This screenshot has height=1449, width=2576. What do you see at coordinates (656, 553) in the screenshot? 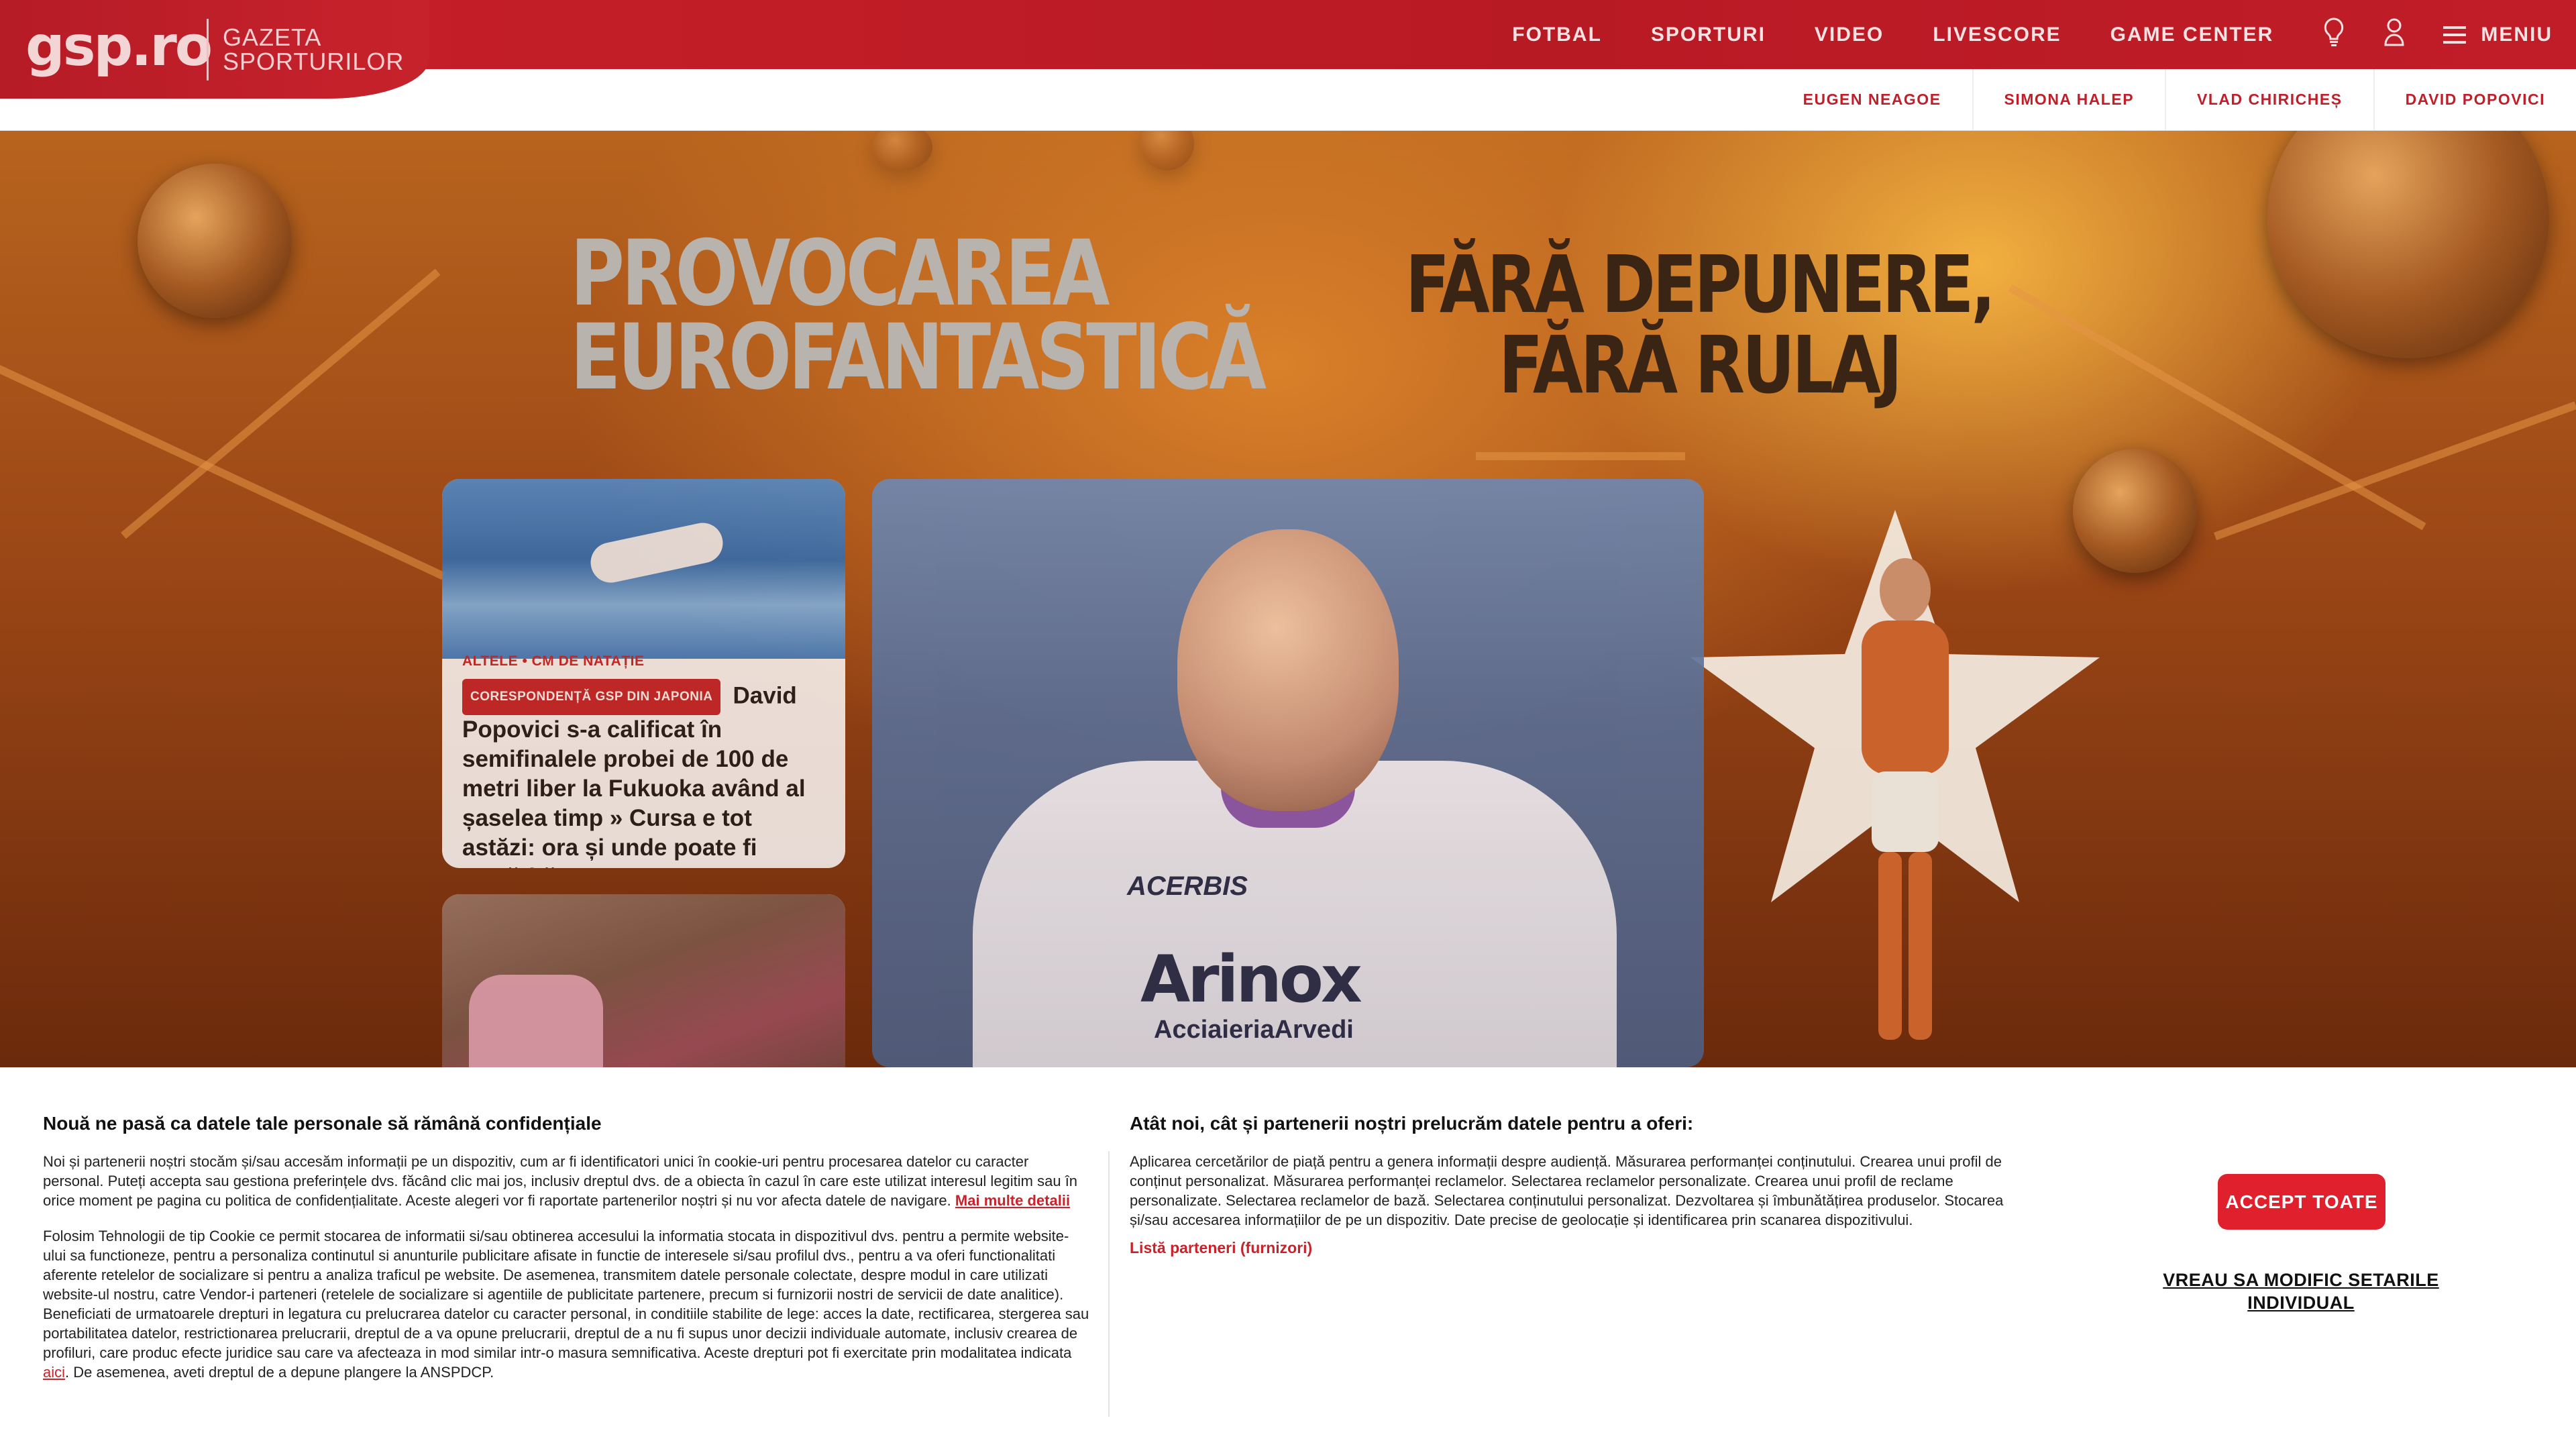
I see `swimmer-figure` at bounding box center [656, 553].